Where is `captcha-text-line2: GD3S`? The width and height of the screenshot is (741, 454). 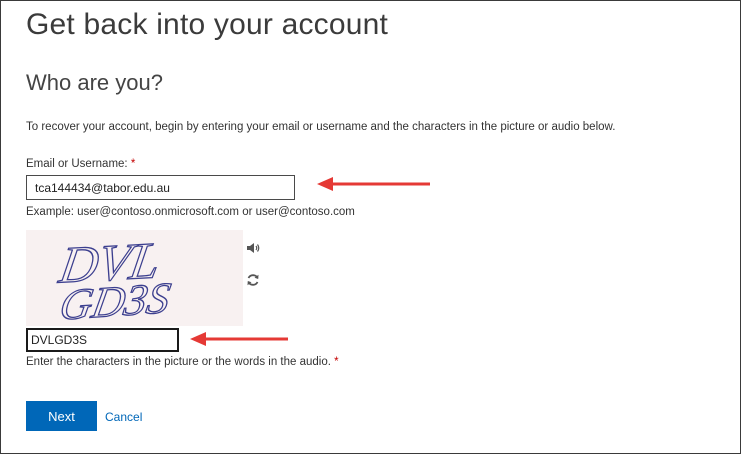
captcha-text-line2: GD3S is located at coordinates (115, 299).